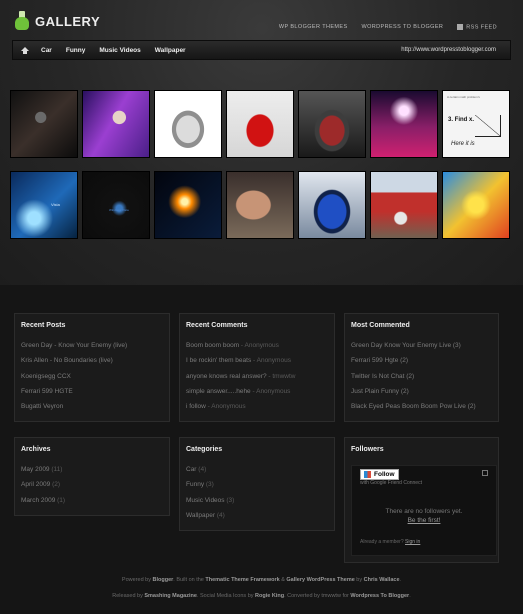 This screenshot has width=523, height=614. I want to click on category-label: Car, so click(191, 469).